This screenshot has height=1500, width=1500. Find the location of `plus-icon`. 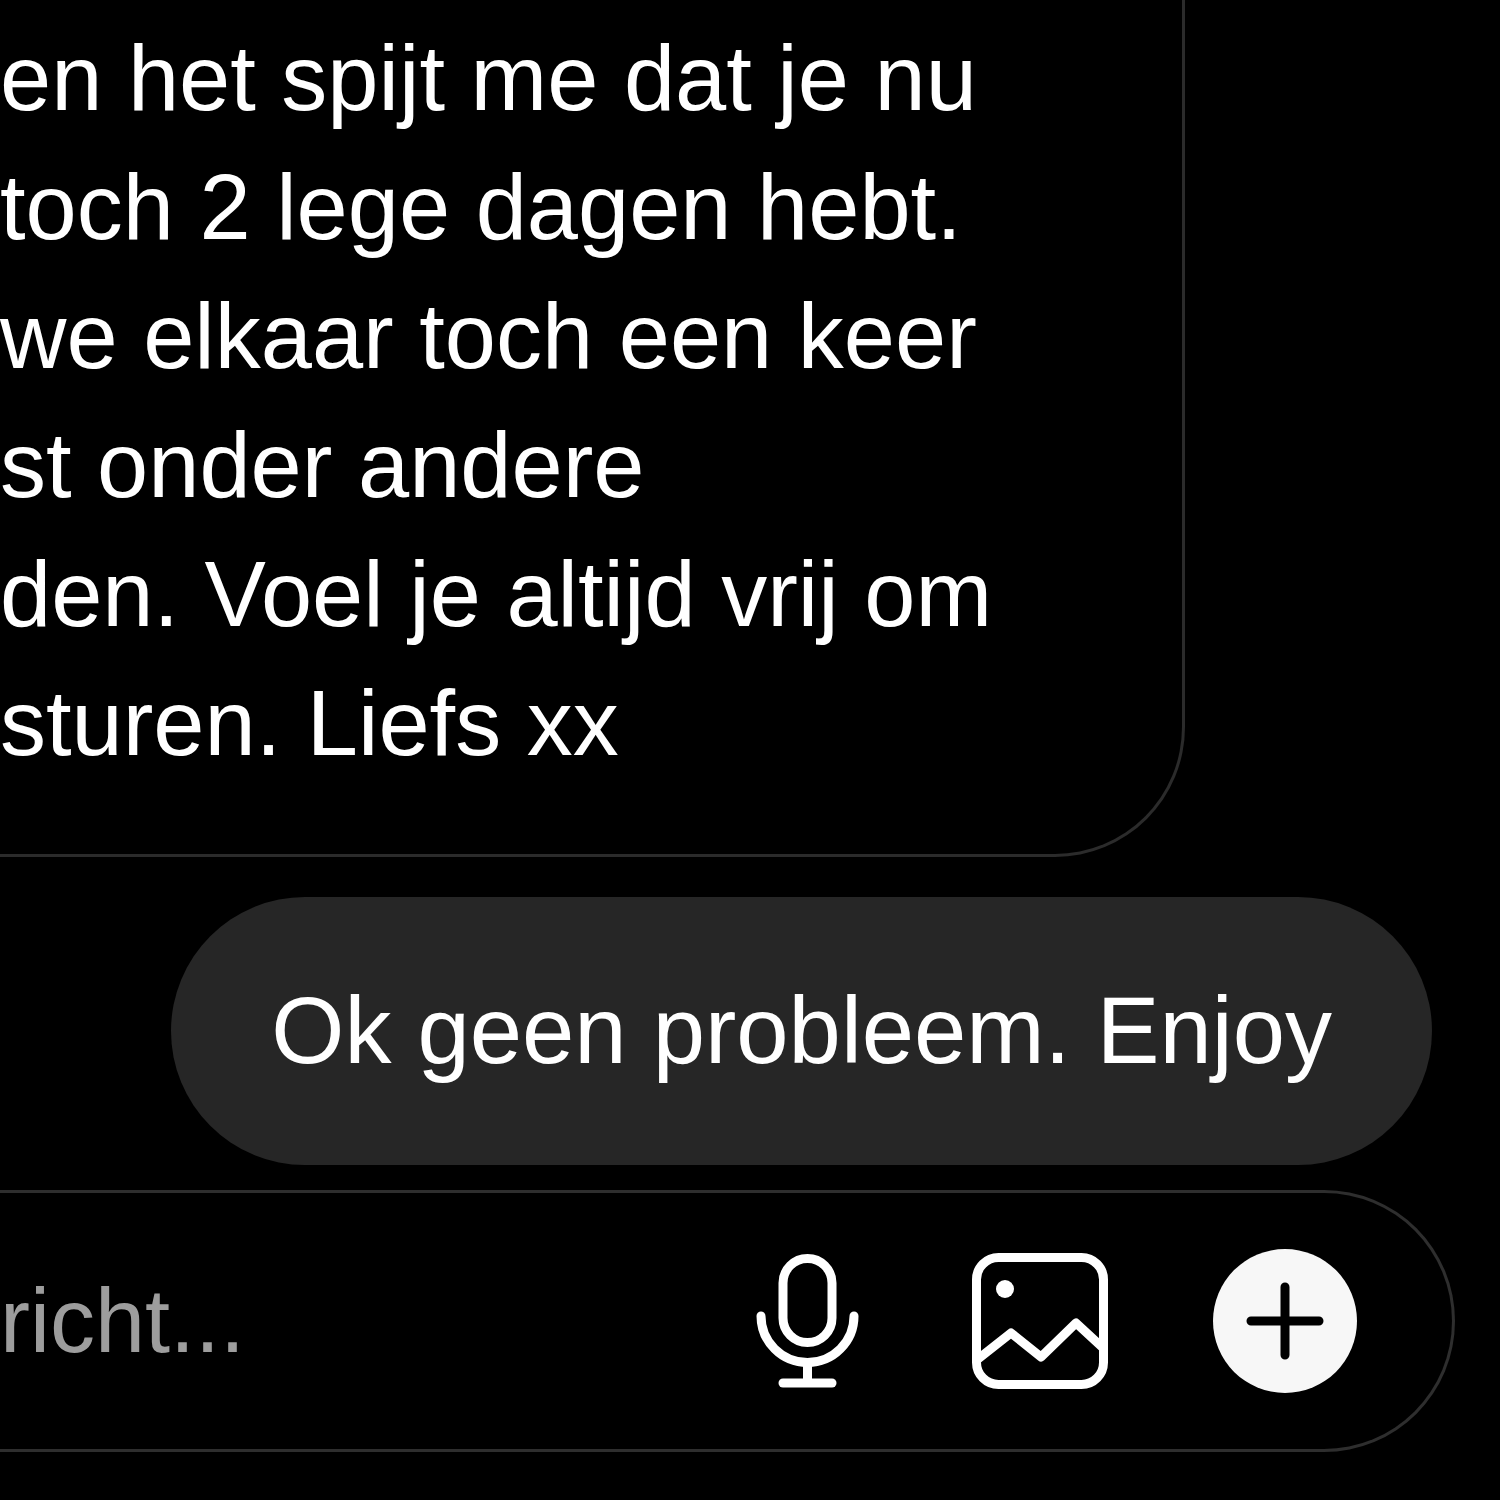

plus-icon is located at coordinates (1285, 1321).